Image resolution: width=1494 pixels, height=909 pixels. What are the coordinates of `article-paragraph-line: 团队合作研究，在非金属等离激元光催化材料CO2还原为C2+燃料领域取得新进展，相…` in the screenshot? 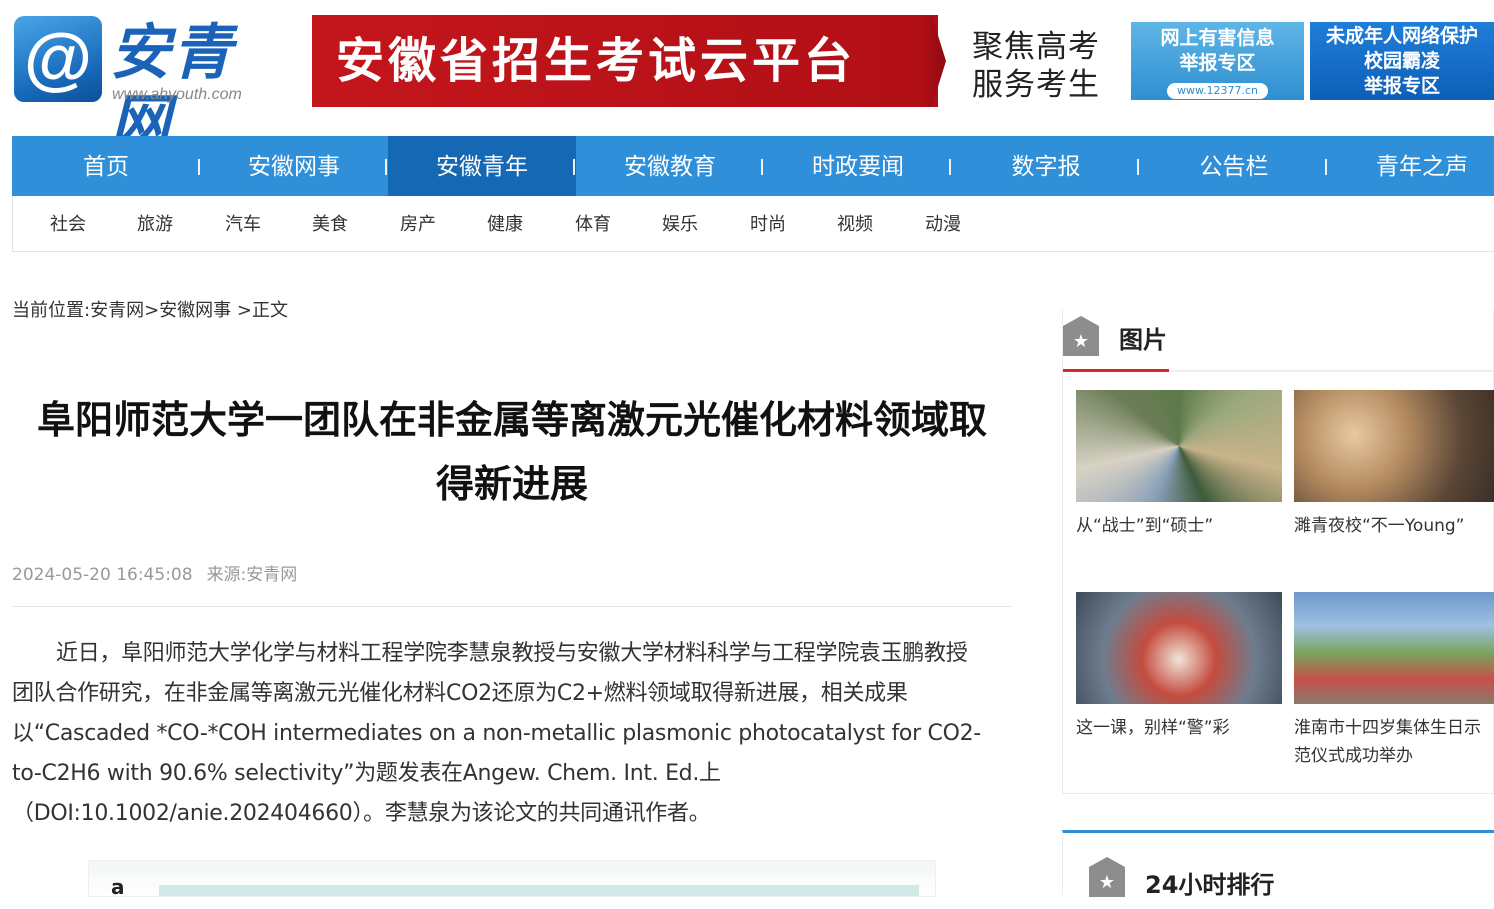 It's located at (460, 693).